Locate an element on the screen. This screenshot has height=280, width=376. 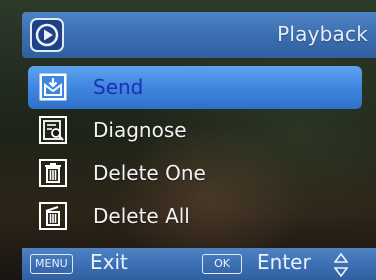
menu-item-send: Send is located at coordinates (195, 87).